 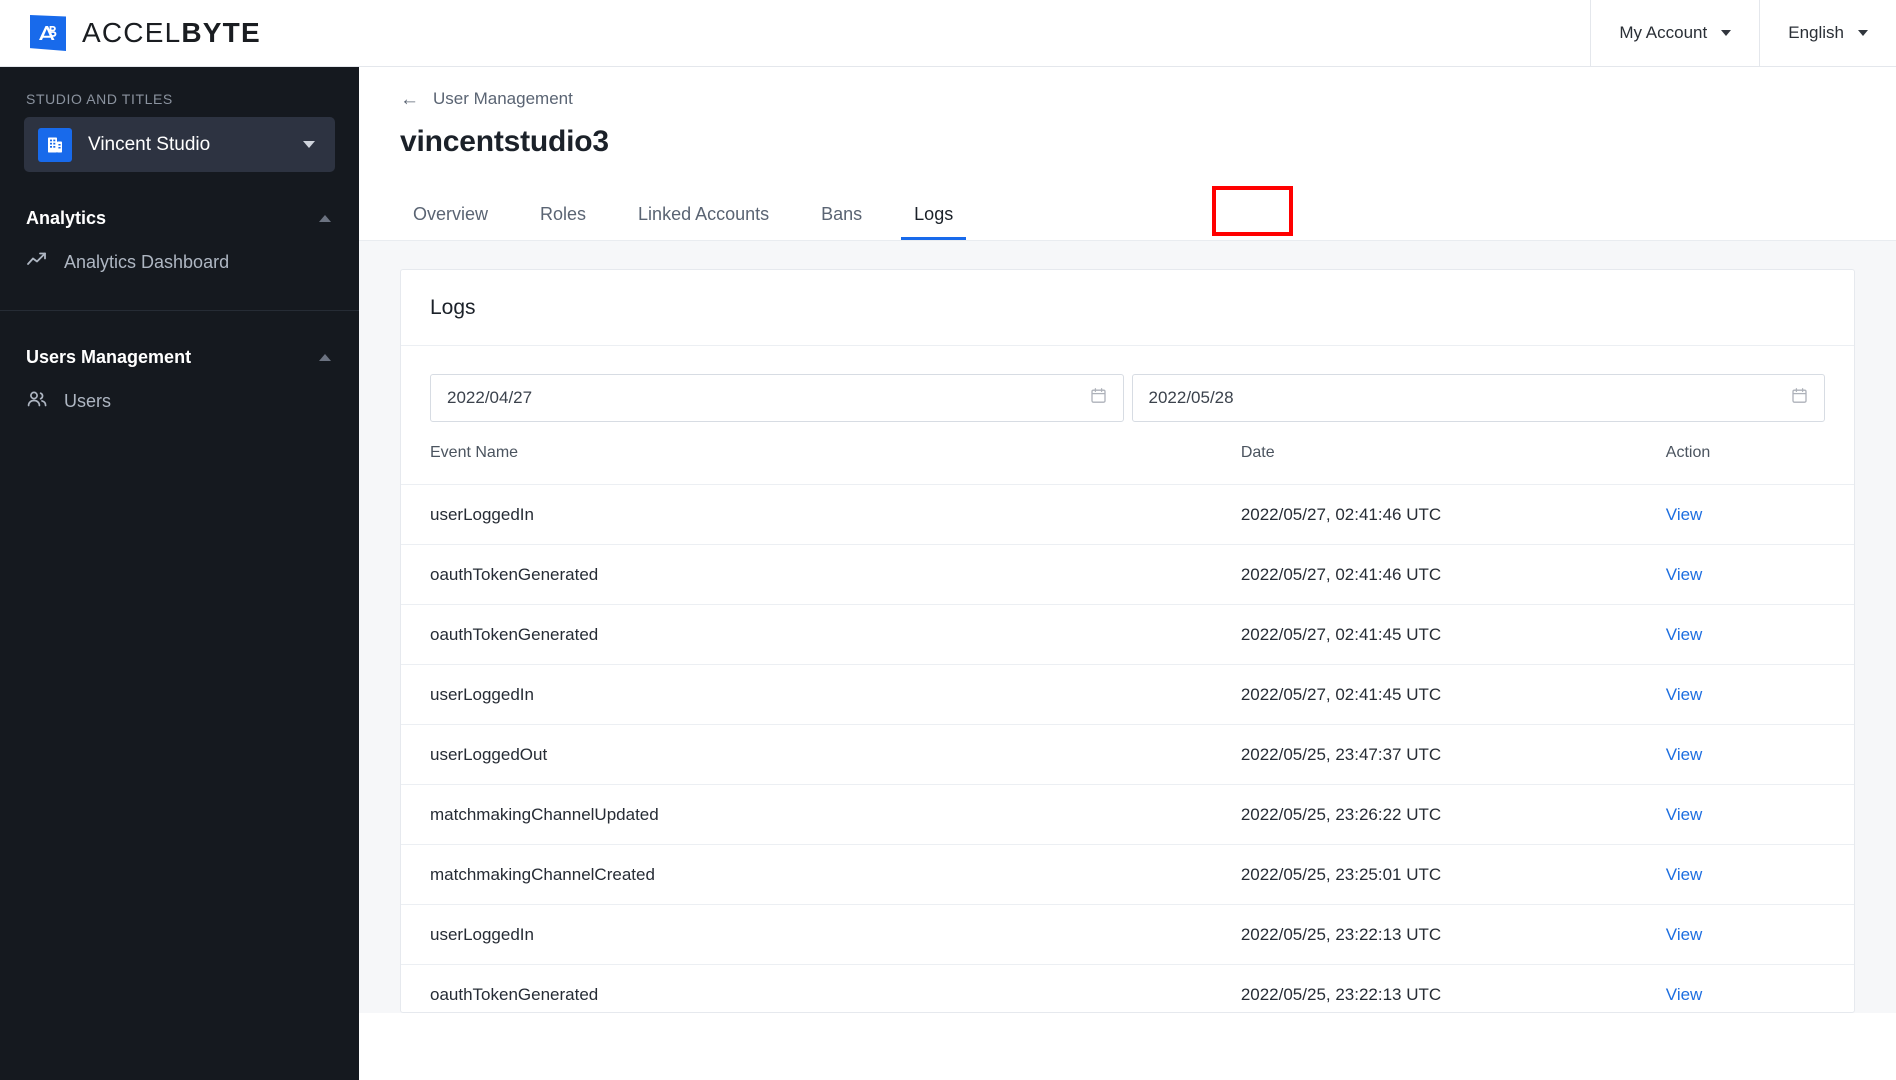 What do you see at coordinates (934, 214) in the screenshot?
I see `tab-label: Logs` at bounding box center [934, 214].